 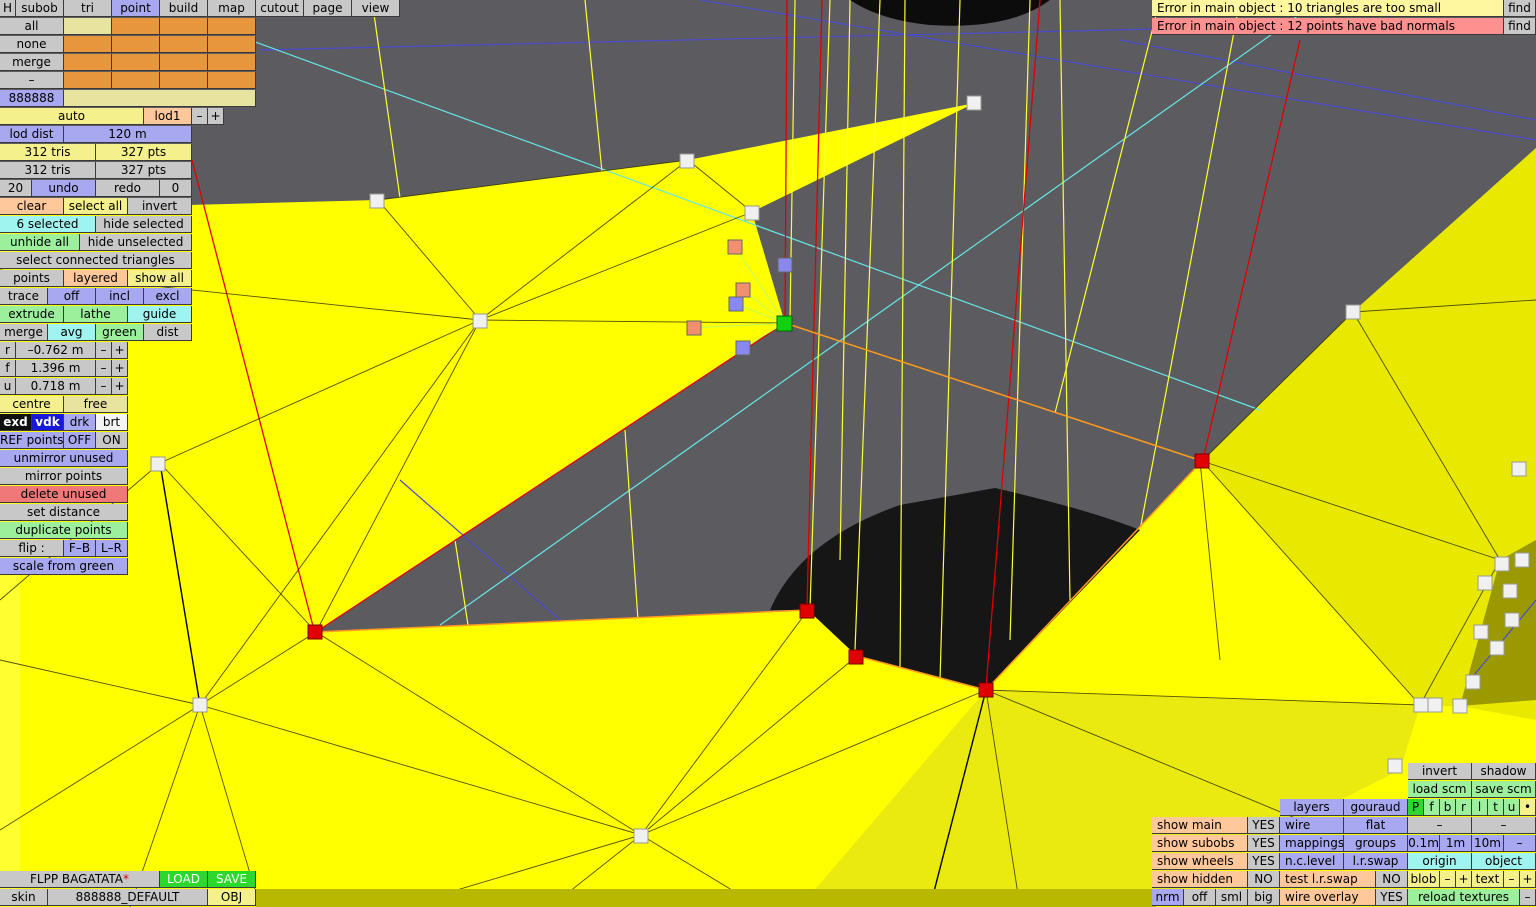 What do you see at coordinates (1264, 879) in the screenshot?
I see `show-hidden-toggle: NO` at bounding box center [1264, 879].